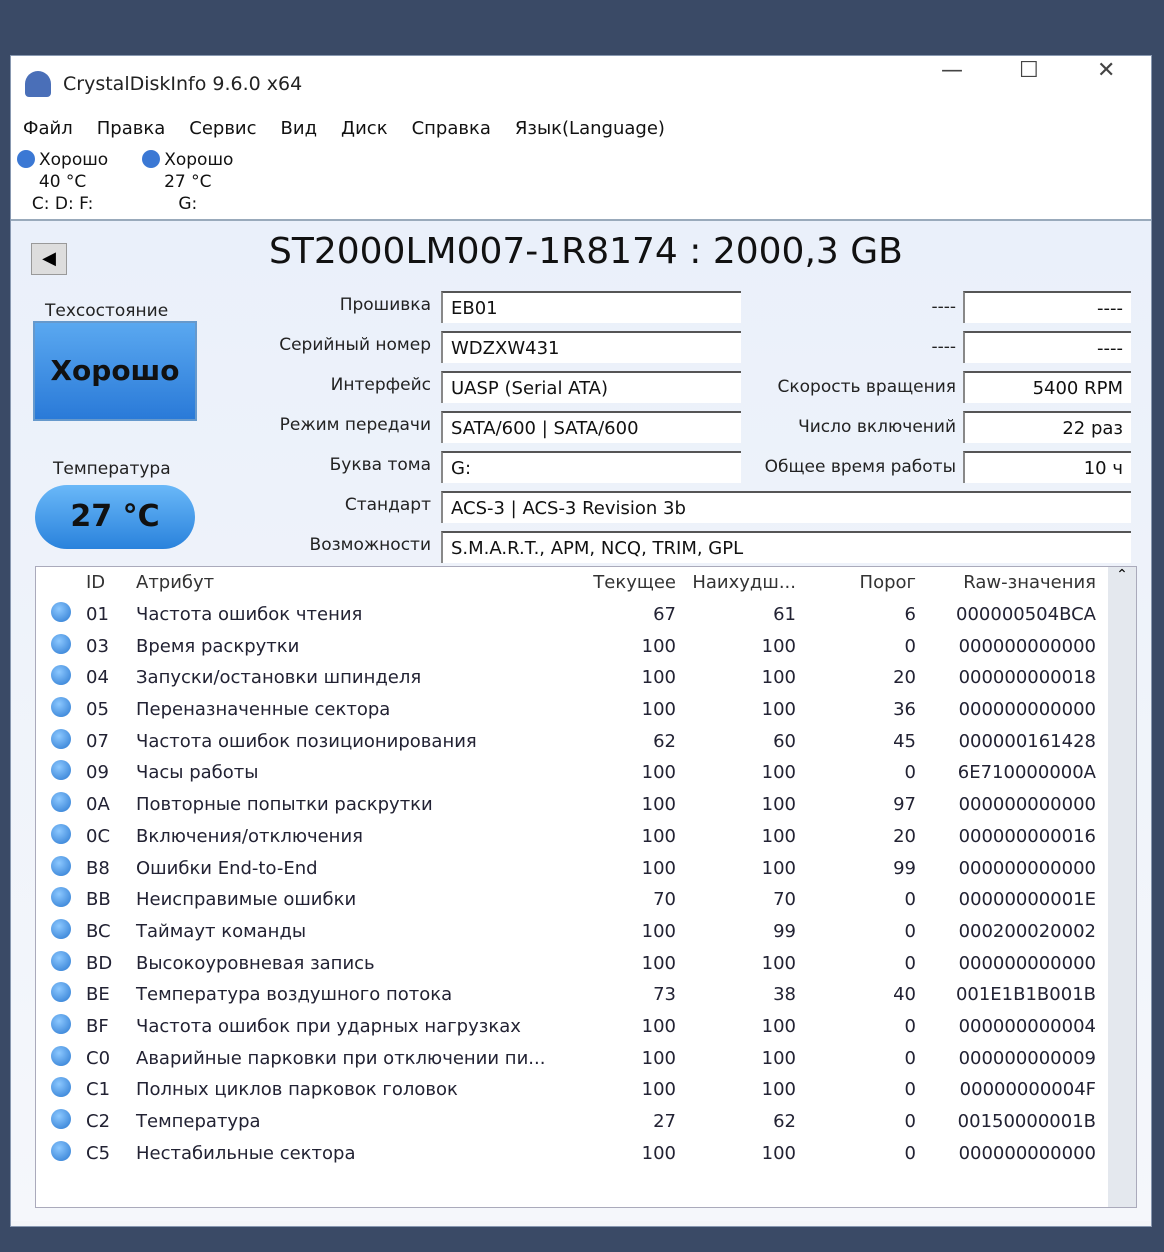  I want to click on menu-item: Диск, so click(364, 128).